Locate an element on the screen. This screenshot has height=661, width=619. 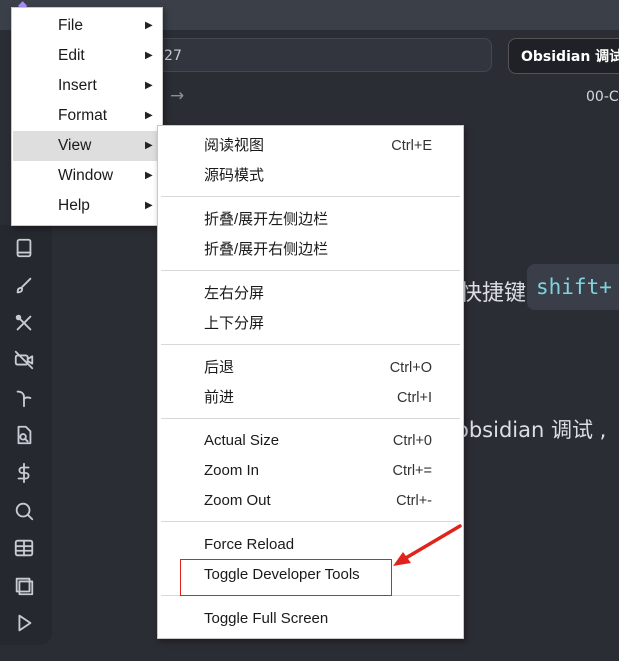
menu-item-label: Zoom Out is located at coordinates (237, 500).